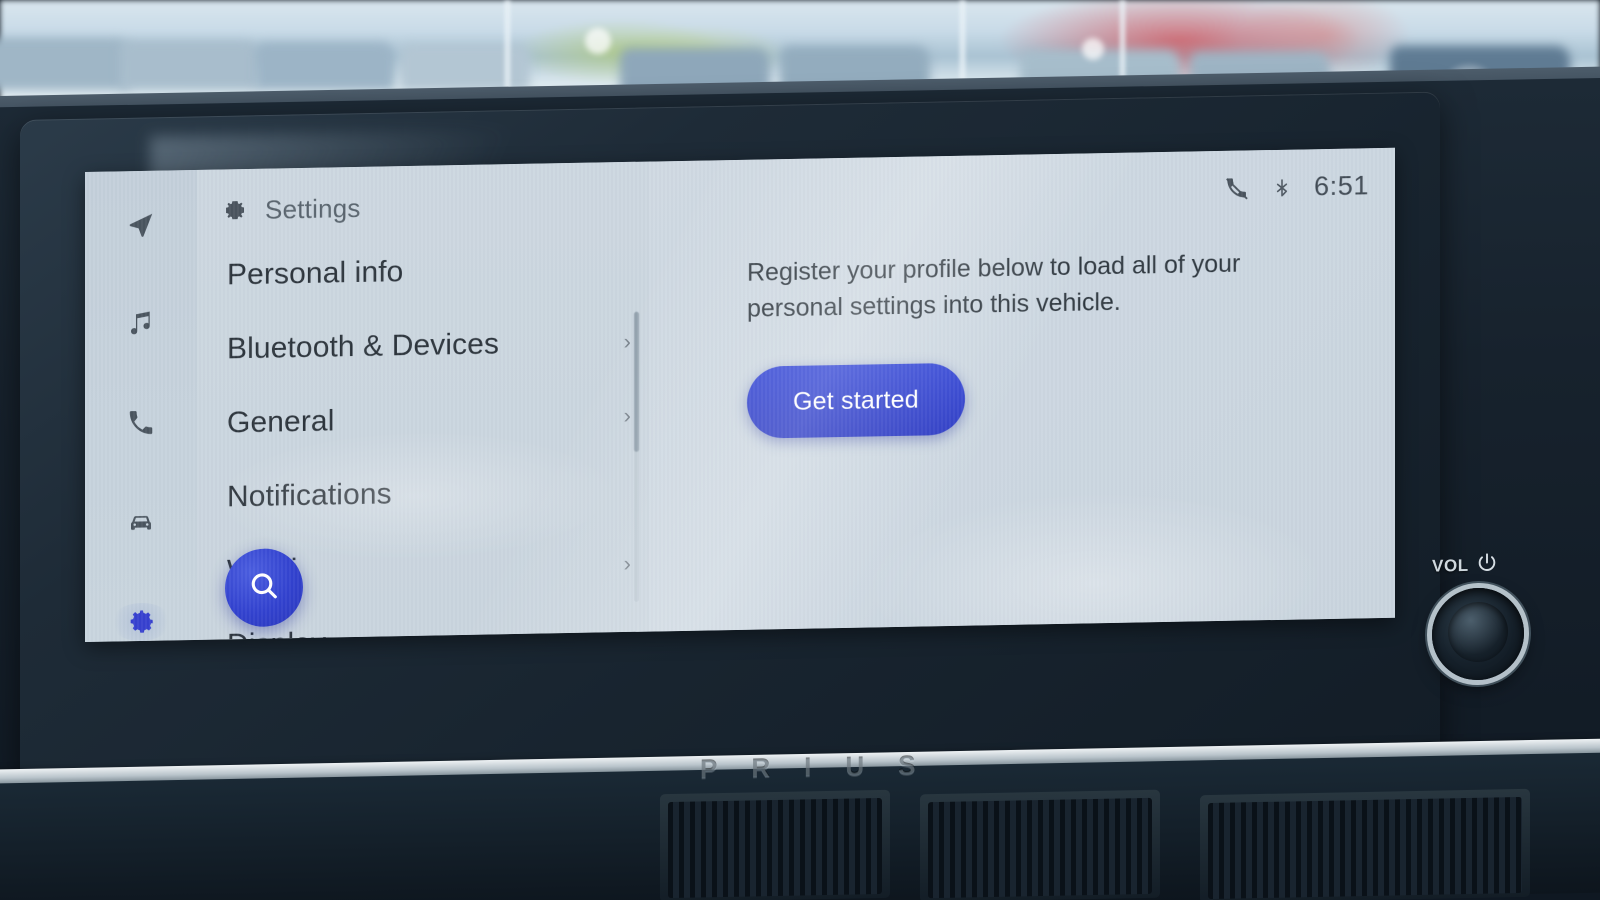  I want to click on rail-item-media, so click(141, 323).